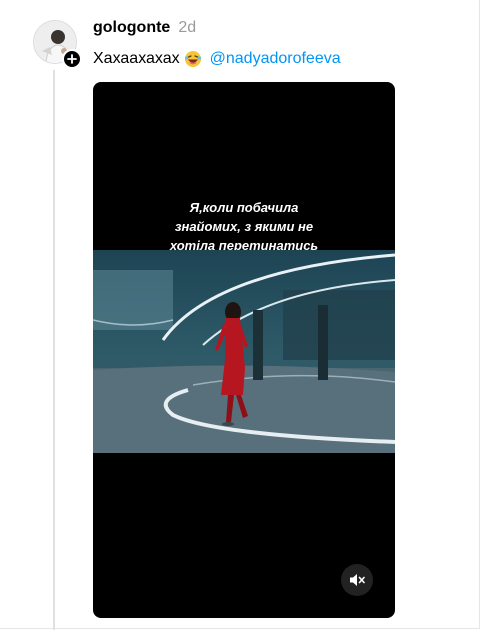 The image size is (481, 630). What do you see at coordinates (136, 58) in the screenshot?
I see `caption-text: Хахаахахах` at bounding box center [136, 58].